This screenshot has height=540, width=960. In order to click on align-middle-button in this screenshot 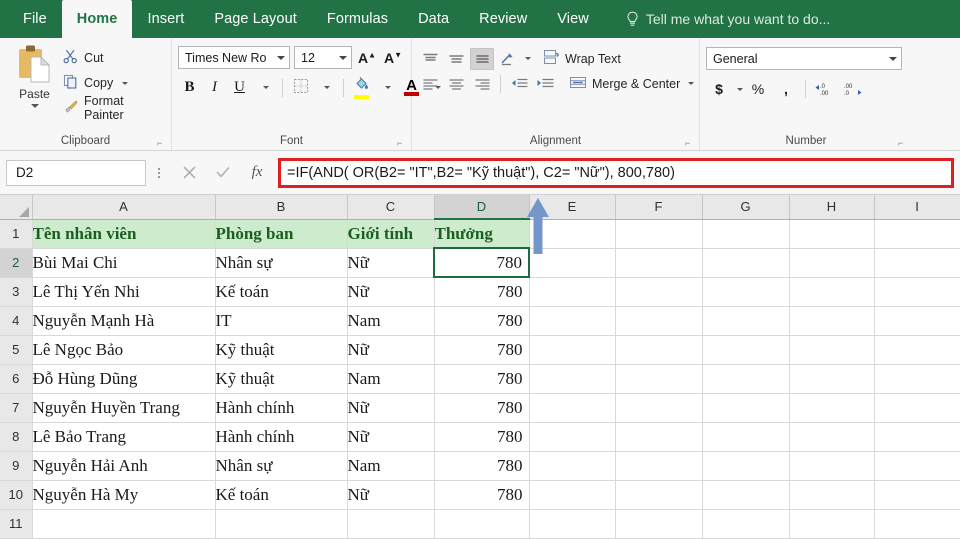, I will do `click(456, 59)`.